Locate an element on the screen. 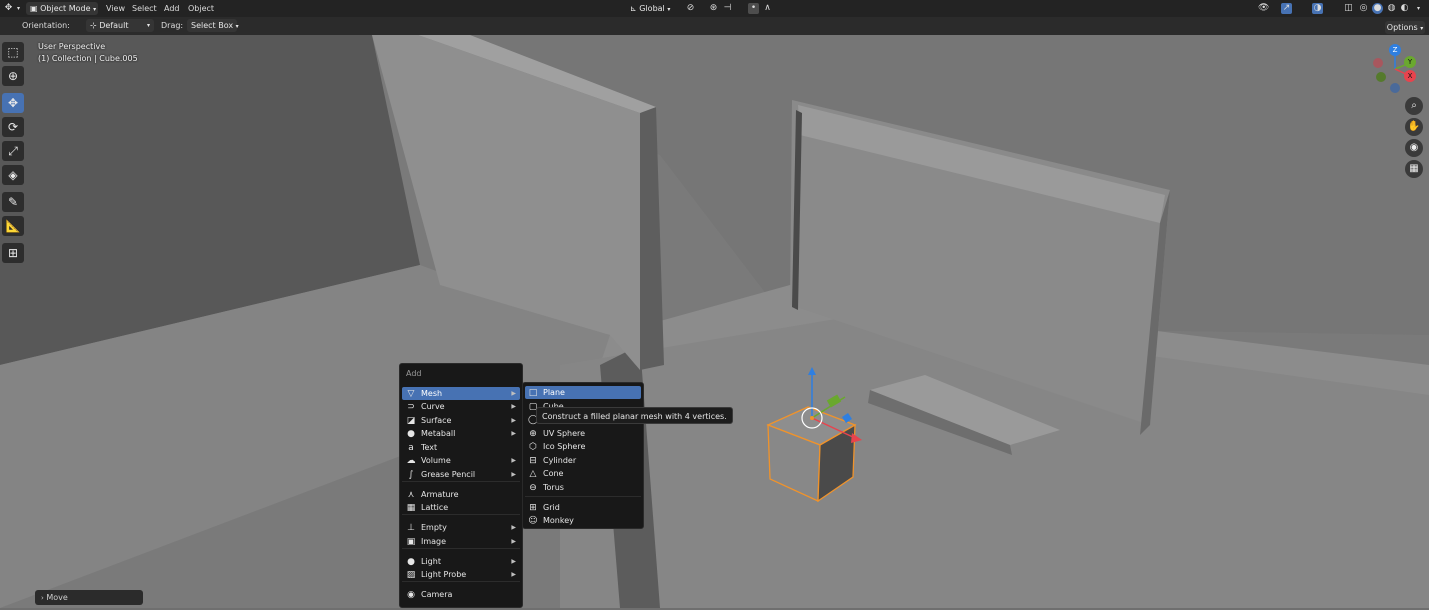 This screenshot has height=610, width=1429. empty-icon: ⊥ is located at coordinates (411, 528).